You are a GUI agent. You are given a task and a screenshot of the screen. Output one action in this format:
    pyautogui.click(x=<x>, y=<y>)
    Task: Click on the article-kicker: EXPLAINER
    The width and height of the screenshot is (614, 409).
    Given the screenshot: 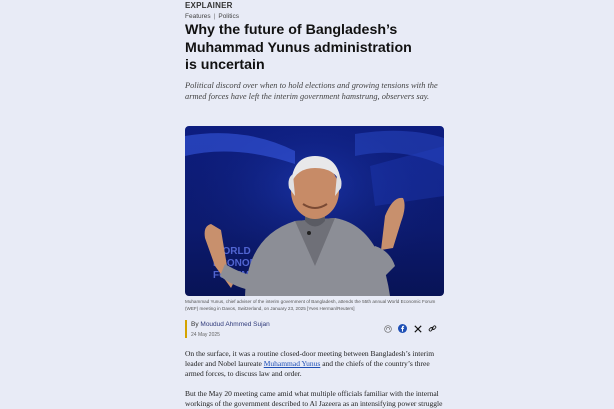 What is the action you would take?
    pyautogui.click(x=209, y=5)
    